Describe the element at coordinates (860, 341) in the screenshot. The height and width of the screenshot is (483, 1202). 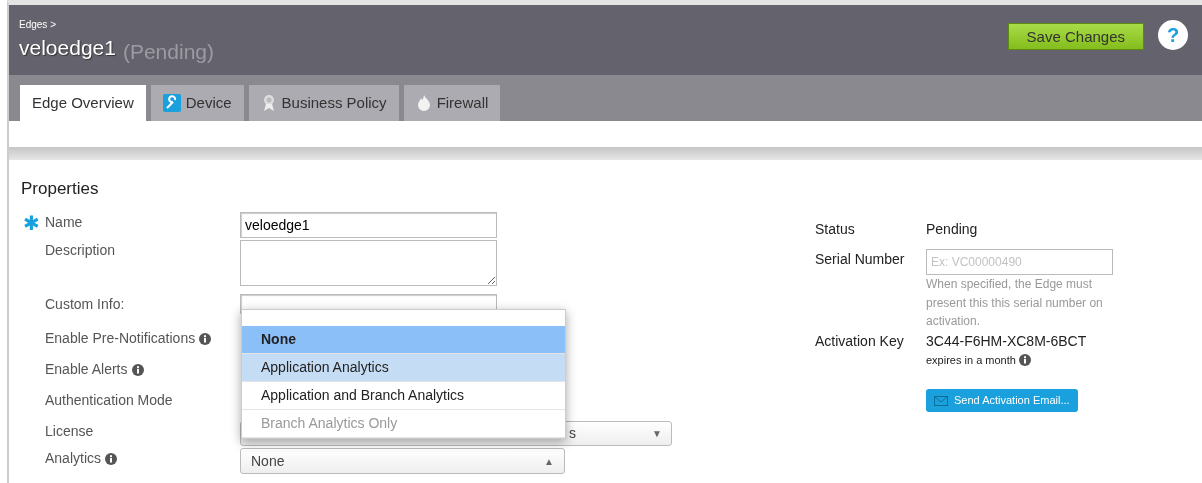
I see `field-label: Activation Key` at that location.